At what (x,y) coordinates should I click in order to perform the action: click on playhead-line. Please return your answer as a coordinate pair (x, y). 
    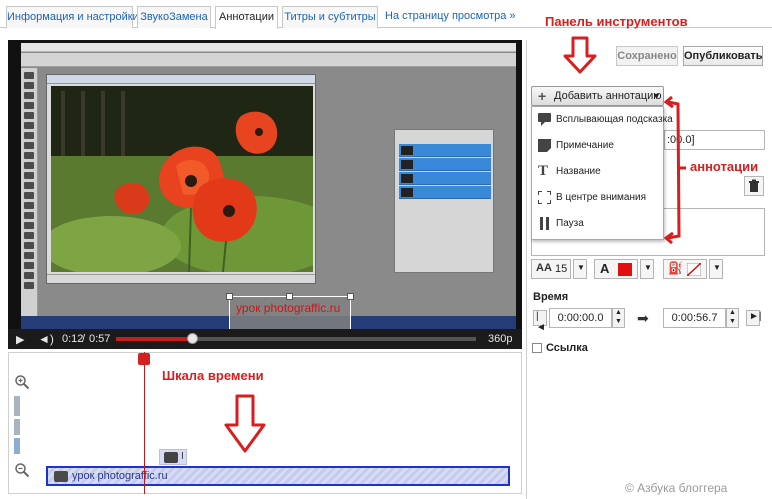
    Looking at the image, I should click on (144, 423).